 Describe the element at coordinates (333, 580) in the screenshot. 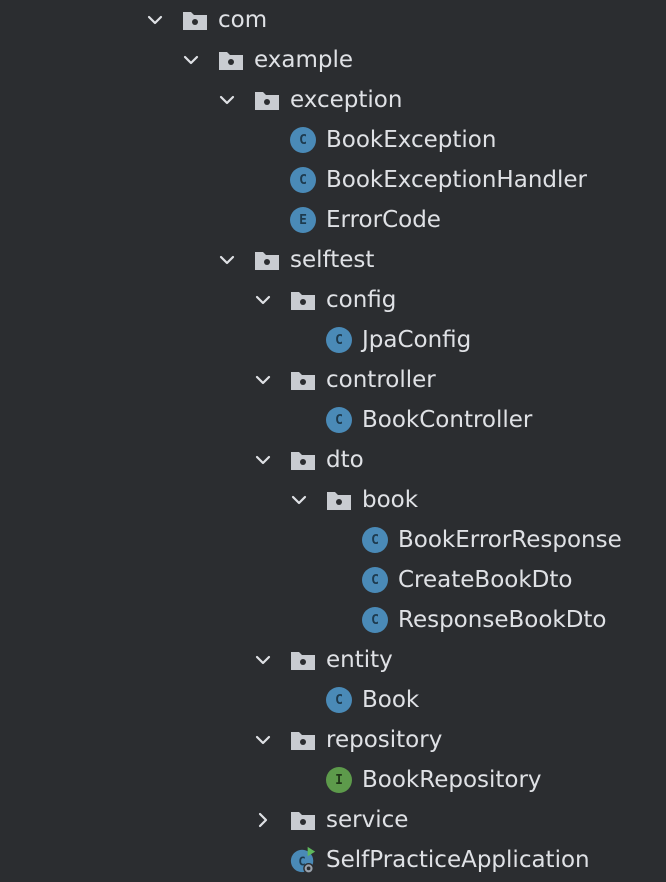

I see `tree-node-createbookdto: C CreateBookDto` at that location.